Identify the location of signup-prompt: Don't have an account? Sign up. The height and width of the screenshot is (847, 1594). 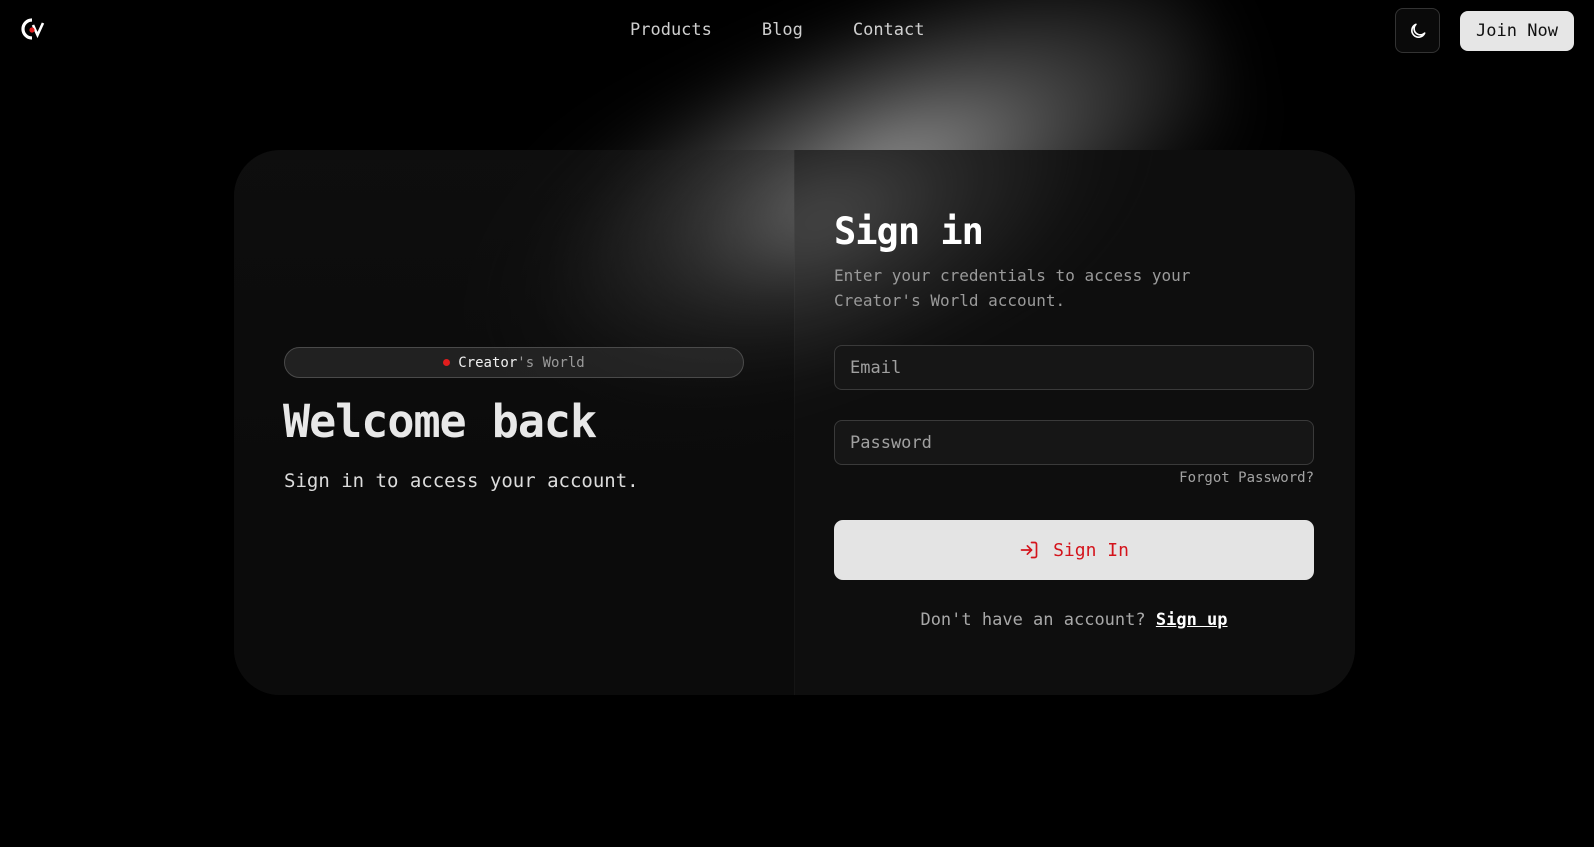
(1074, 620).